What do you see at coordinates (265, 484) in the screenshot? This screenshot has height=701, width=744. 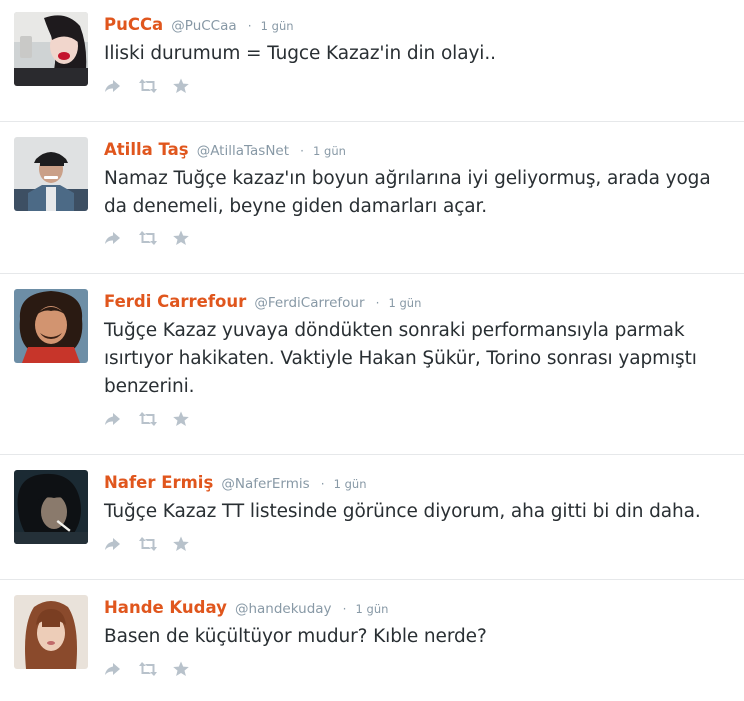 I see `user-handle: @NaferErmis` at bounding box center [265, 484].